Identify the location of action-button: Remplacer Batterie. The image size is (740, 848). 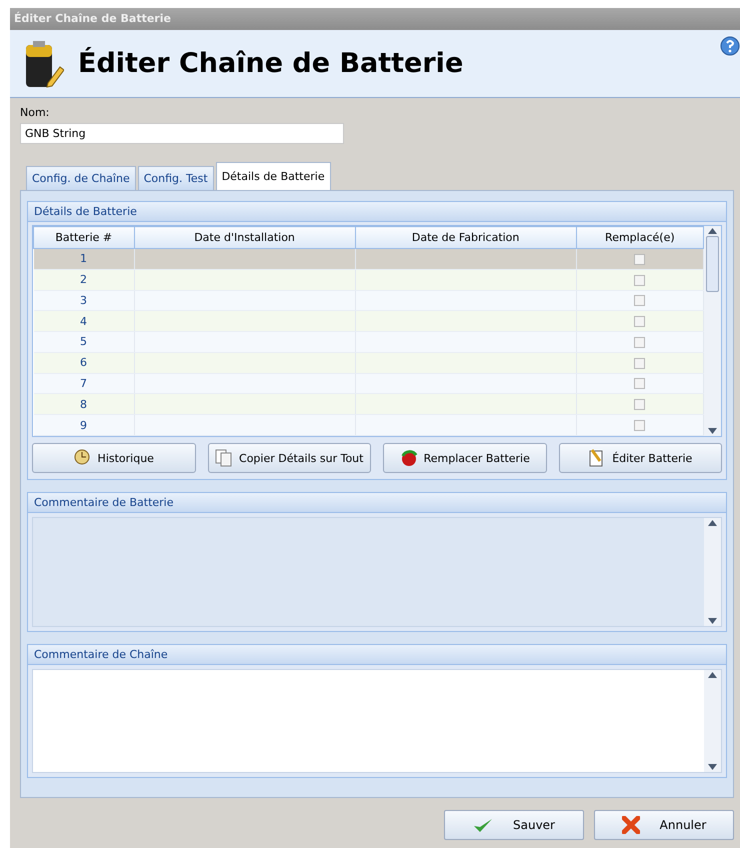
(464, 458).